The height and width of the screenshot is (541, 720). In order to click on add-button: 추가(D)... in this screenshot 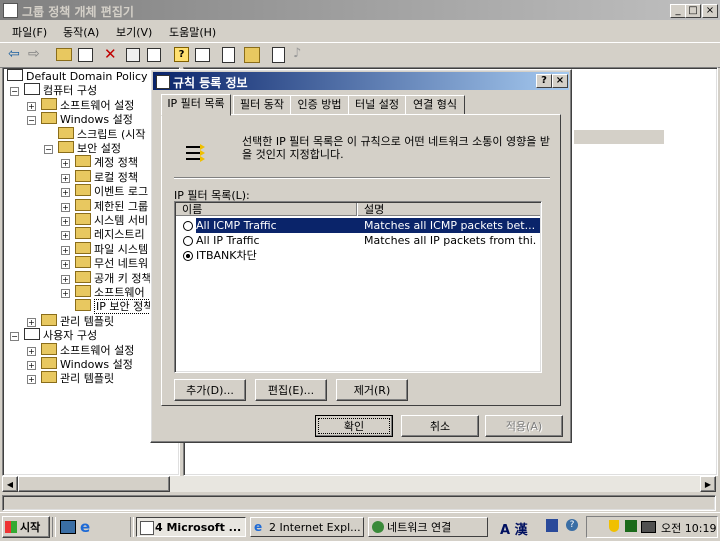, I will do `click(210, 390)`.